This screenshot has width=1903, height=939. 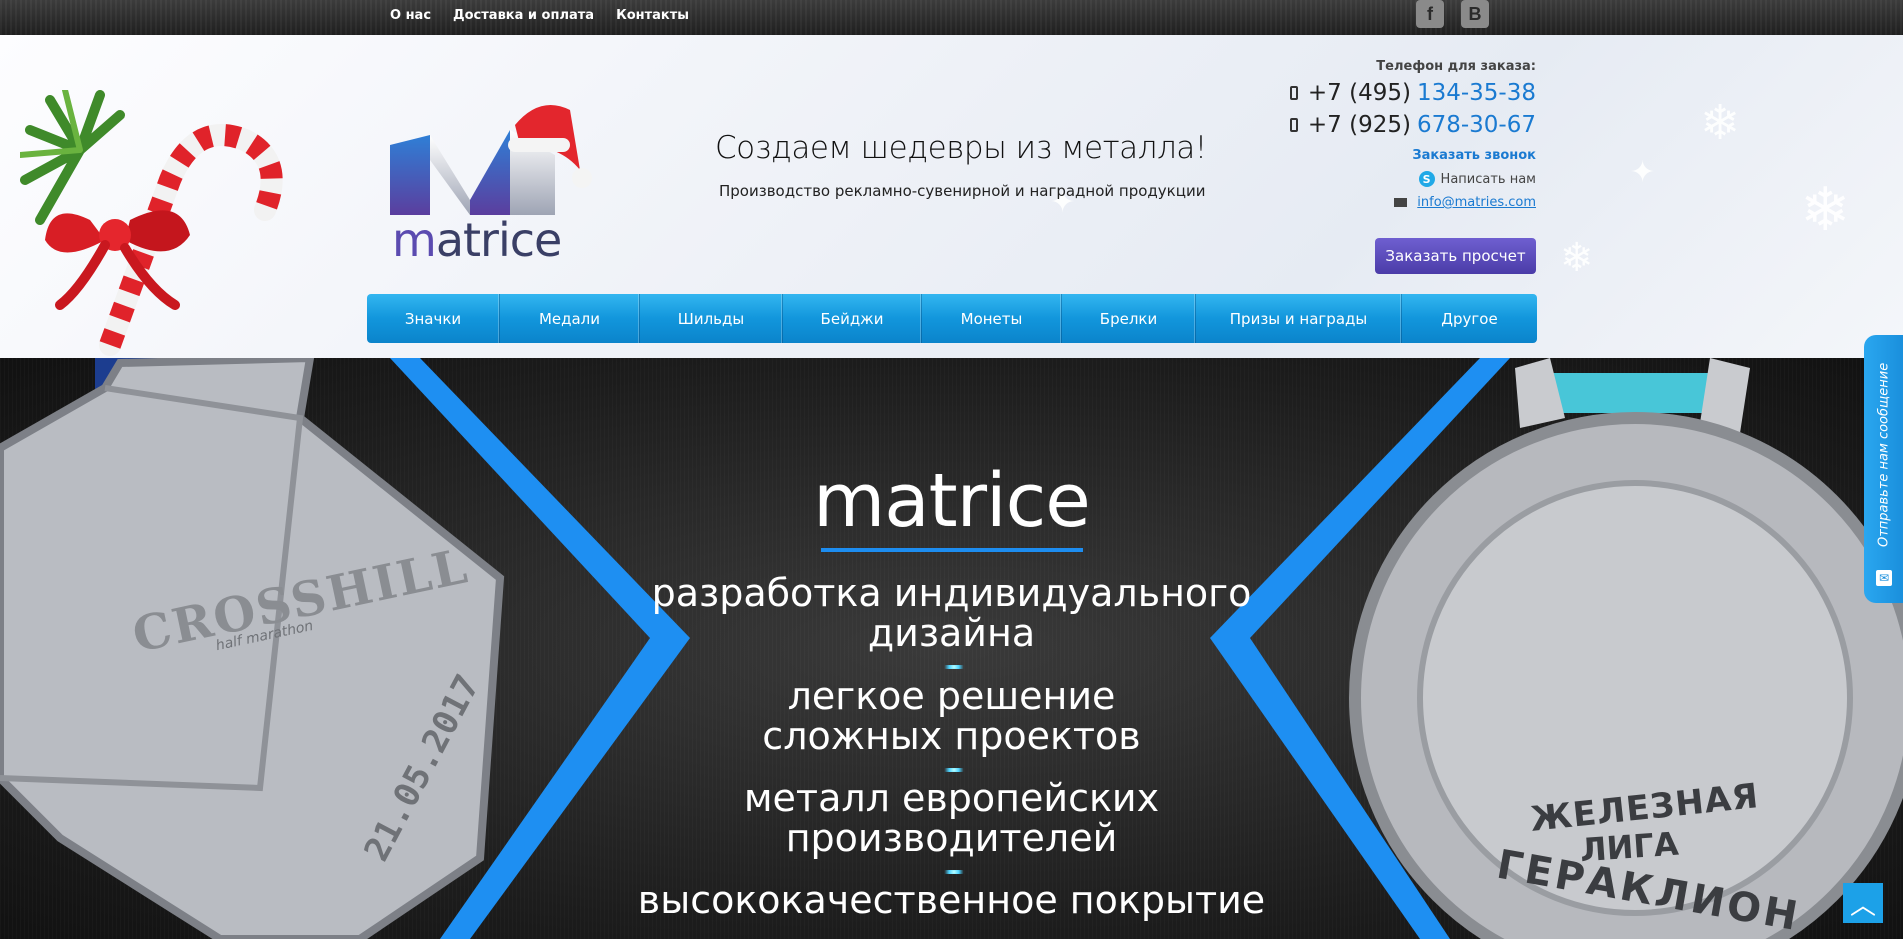 I want to click on banner-feature-1b: дизайна, so click(x=951, y=633).